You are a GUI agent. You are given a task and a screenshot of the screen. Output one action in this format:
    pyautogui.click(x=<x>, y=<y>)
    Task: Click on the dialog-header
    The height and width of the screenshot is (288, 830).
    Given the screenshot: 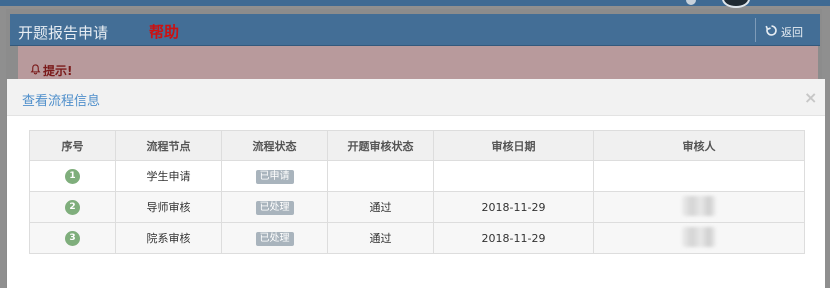 What is the action you would take?
    pyautogui.click(x=416, y=97)
    